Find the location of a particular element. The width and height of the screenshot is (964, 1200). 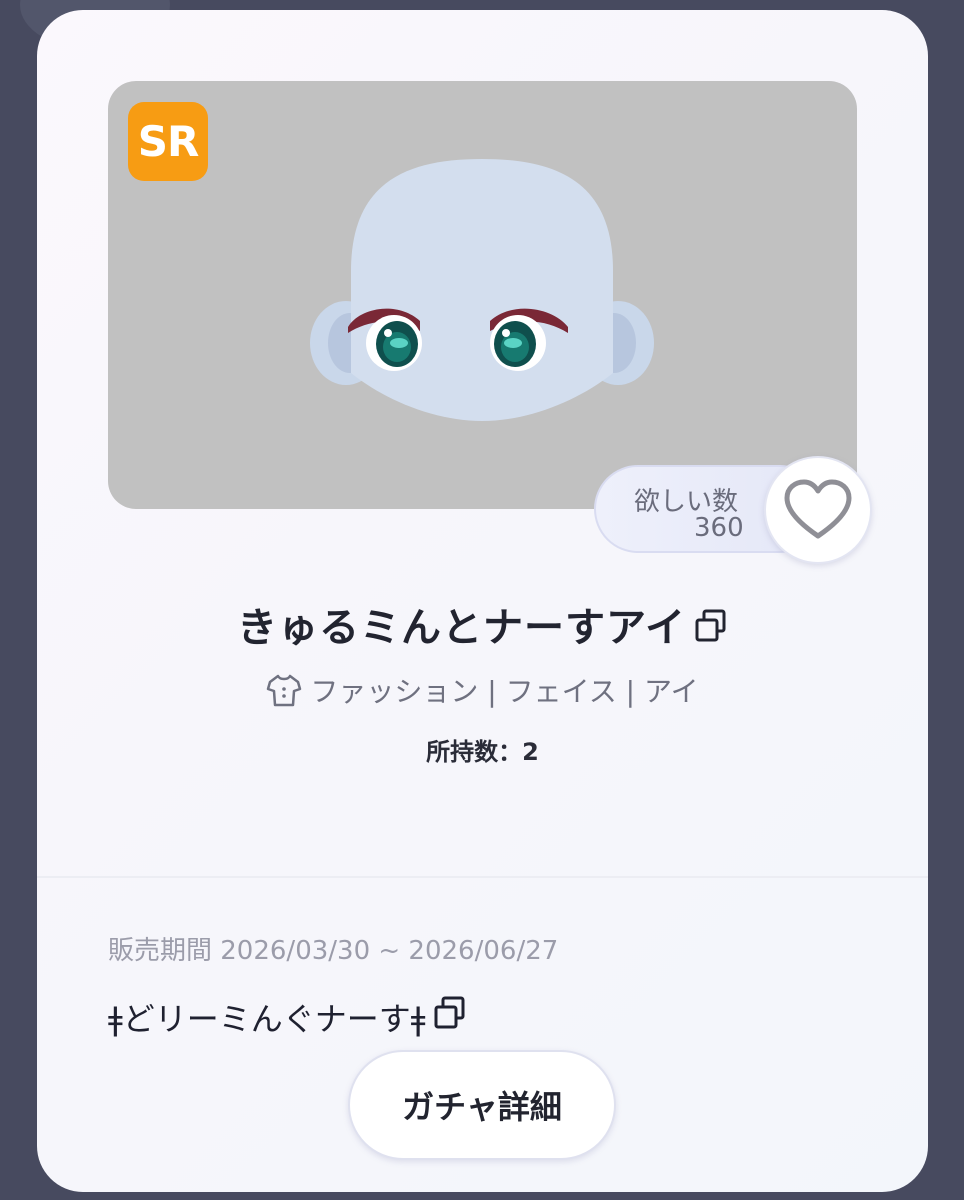

section-divider is located at coordinates (482, 877).